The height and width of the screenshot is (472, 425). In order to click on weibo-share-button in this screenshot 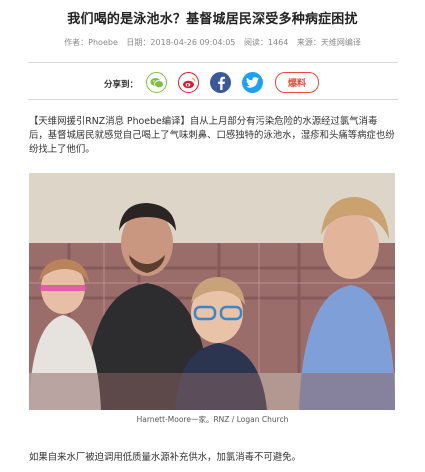, I will do `click(188, 82)`.